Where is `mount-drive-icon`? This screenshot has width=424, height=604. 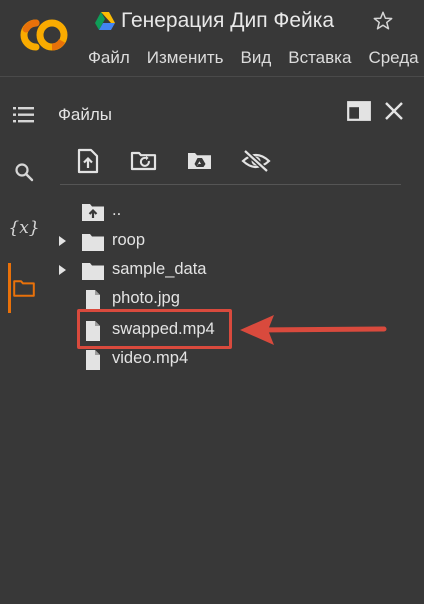 mount-drive-icon is located at coordinates (199, 161).